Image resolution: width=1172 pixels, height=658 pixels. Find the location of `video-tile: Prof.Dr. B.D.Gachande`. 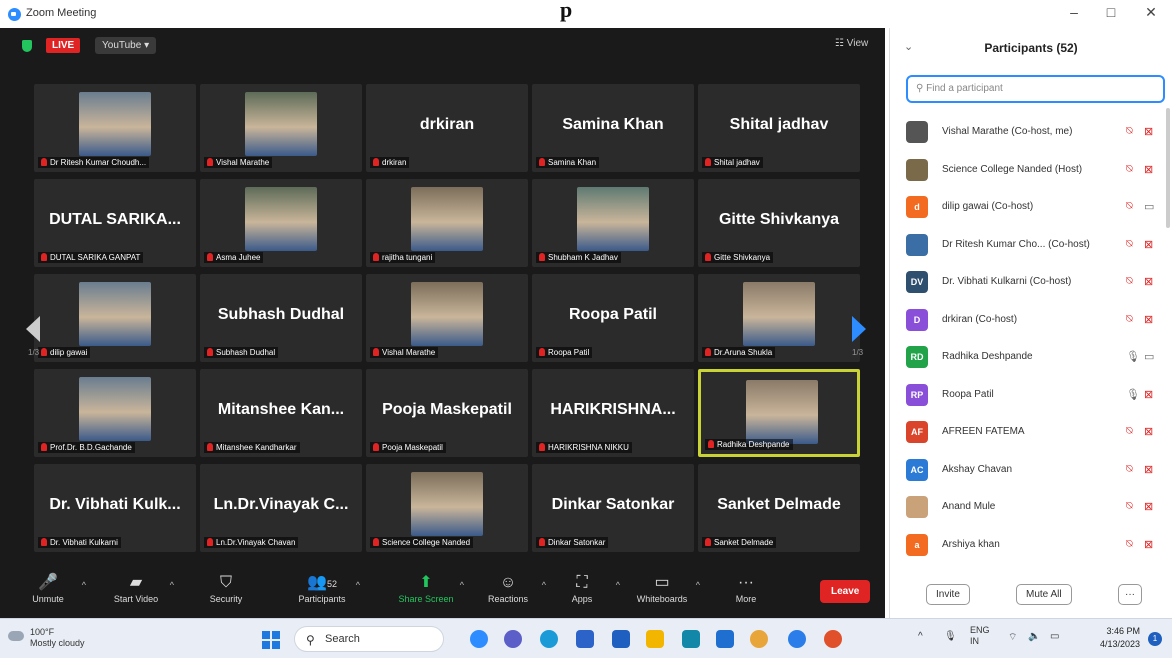

video-tile: Prof.Dr. B.D.Gachande is located at coordinates (115, 413).